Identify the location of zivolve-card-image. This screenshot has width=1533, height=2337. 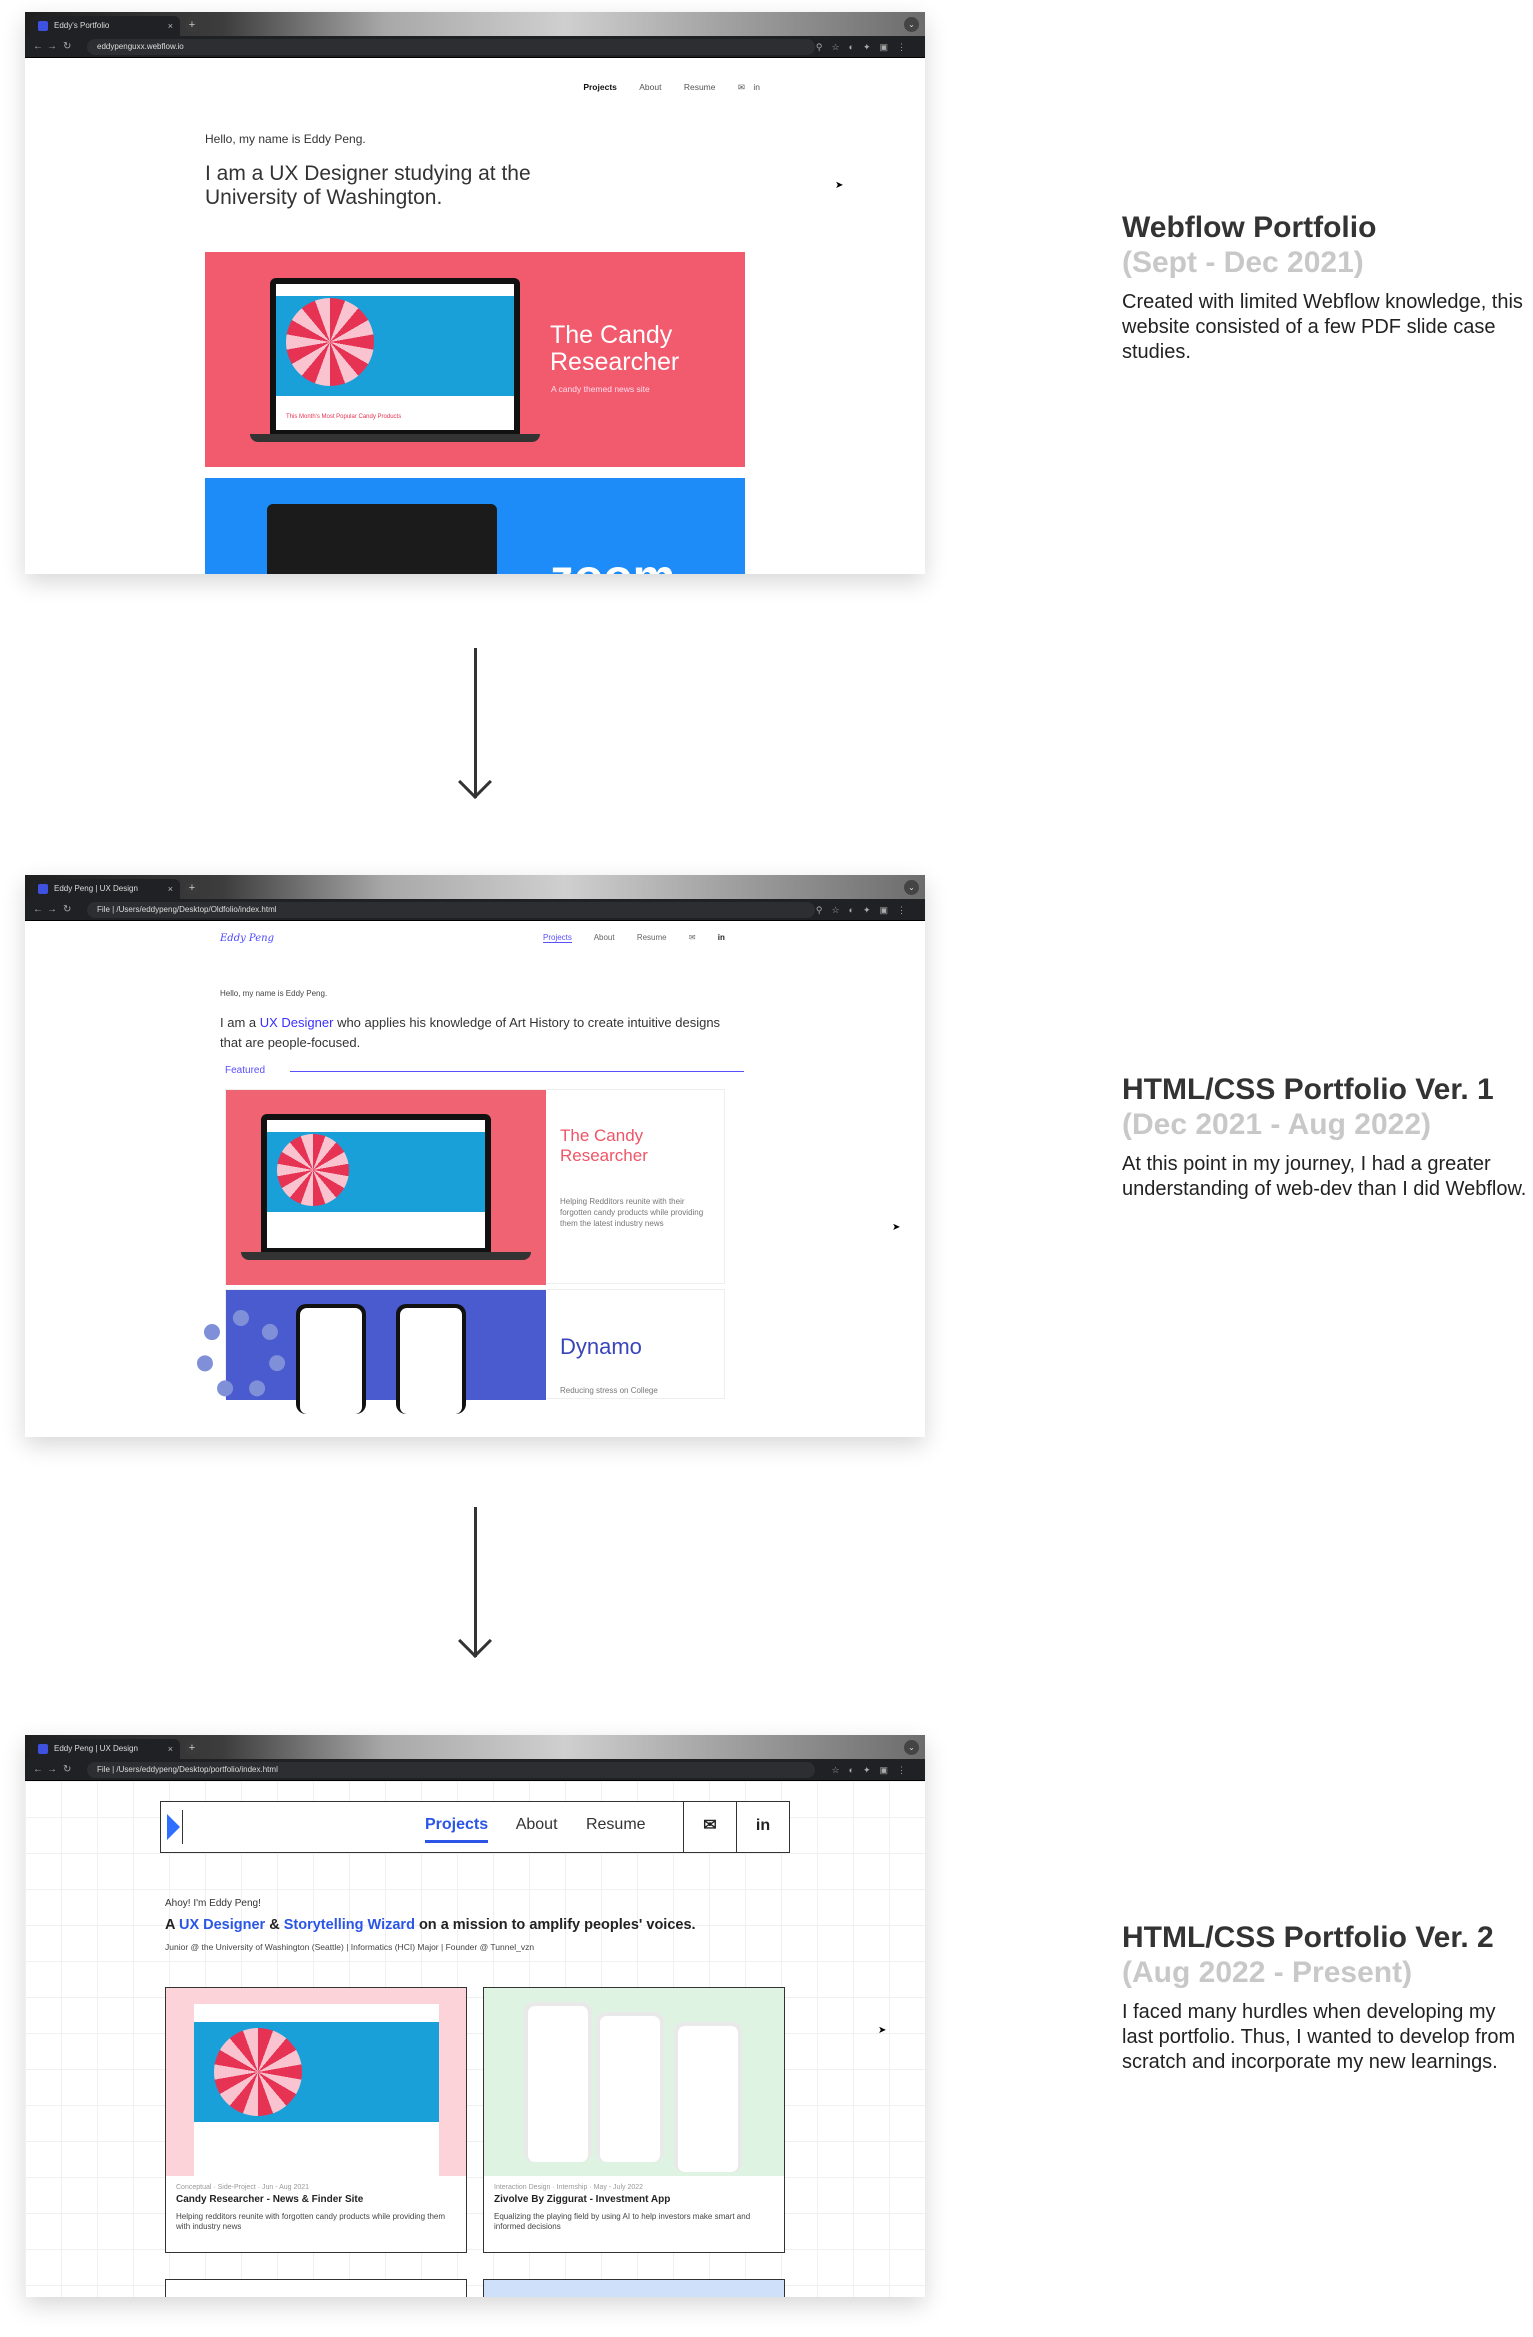
(634, 2082).